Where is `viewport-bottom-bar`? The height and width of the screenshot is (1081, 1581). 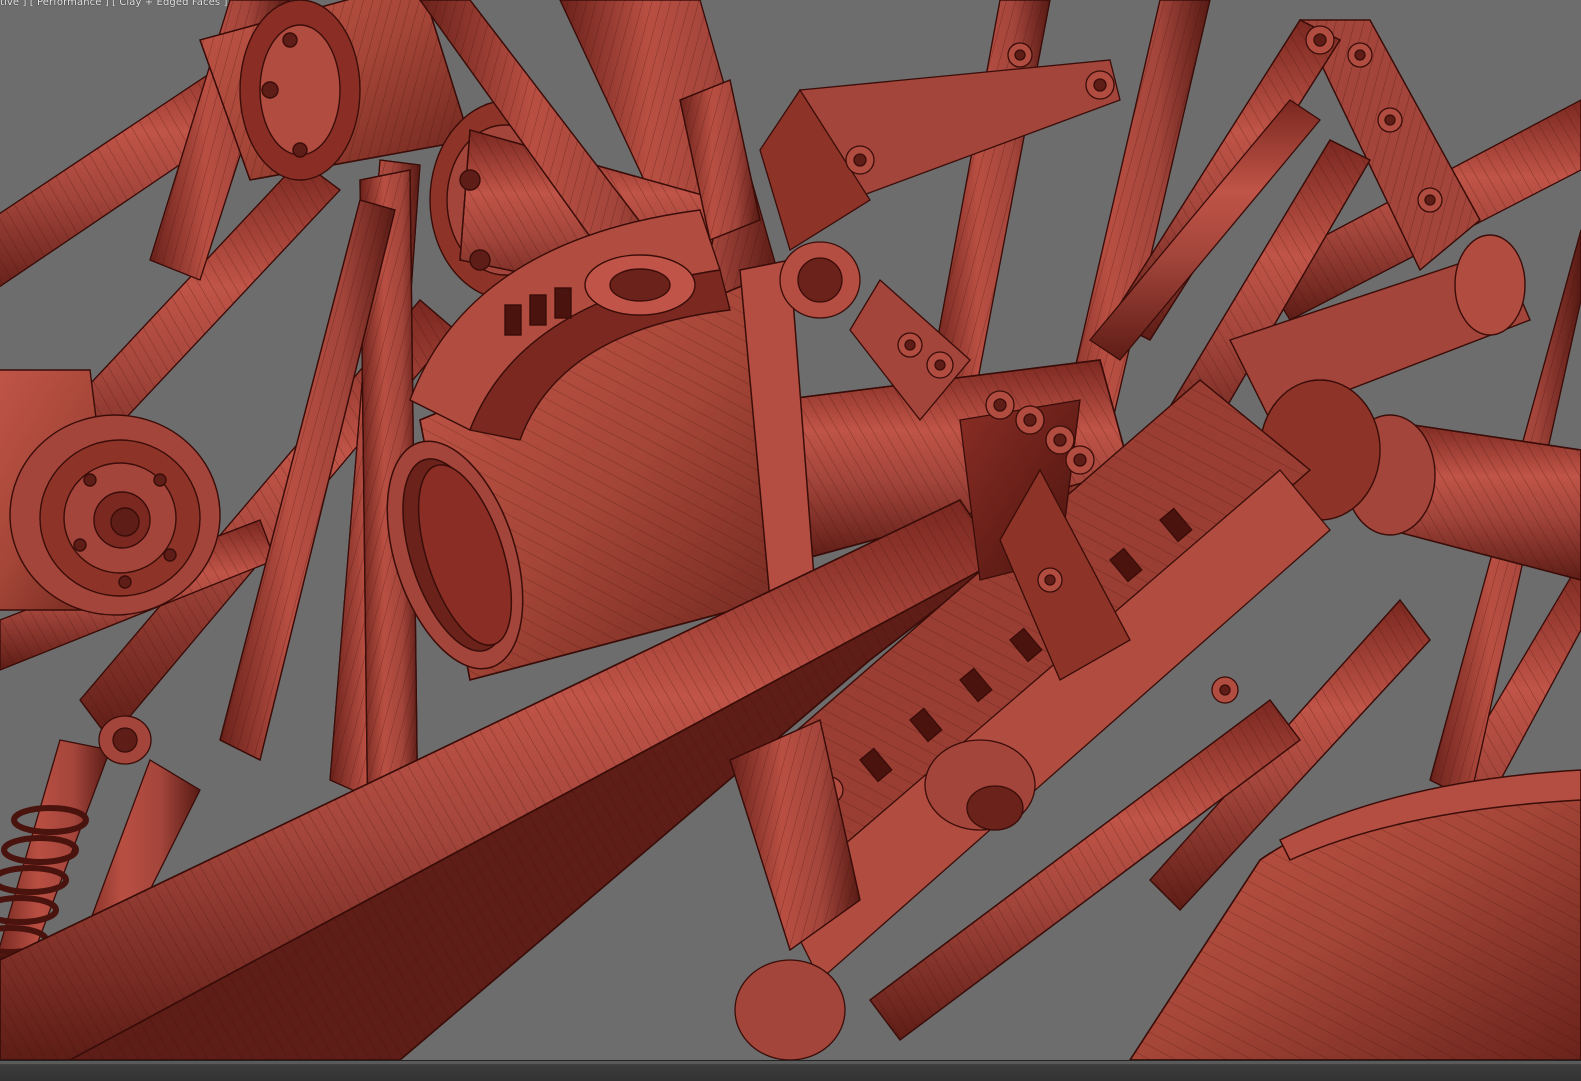 viewport-bottom-bar is located at coordinates (790, 1070).